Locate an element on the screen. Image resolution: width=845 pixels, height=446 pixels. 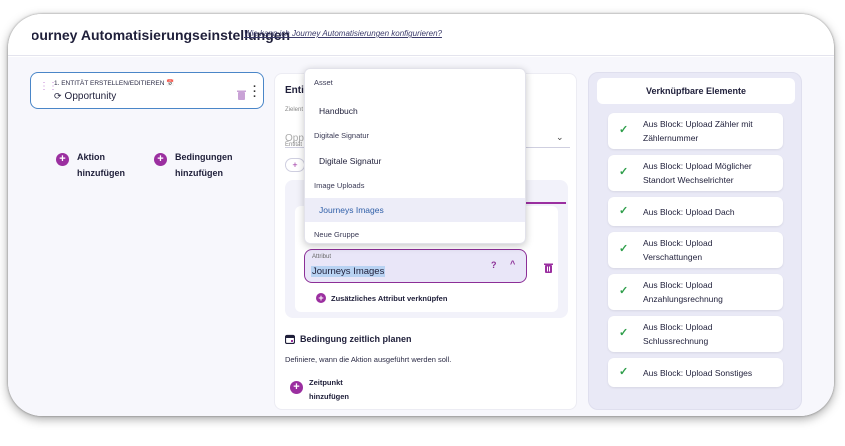
add-action-button: + Aktion hinzufügen is located at coordinates (101, 165).